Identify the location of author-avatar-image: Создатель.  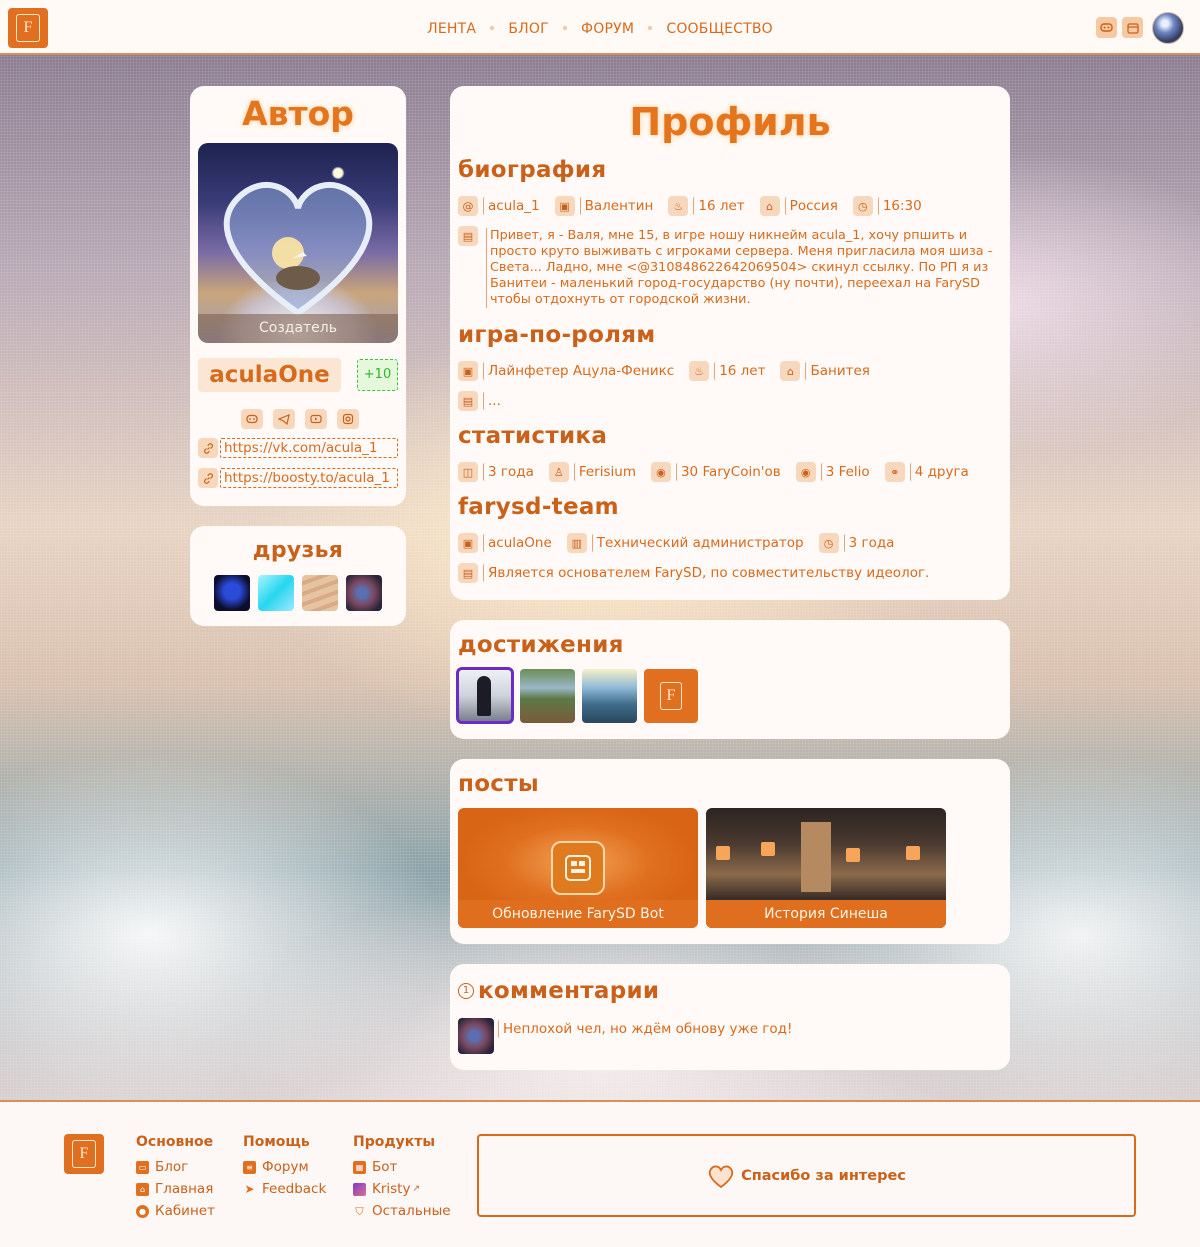
(298, 243).